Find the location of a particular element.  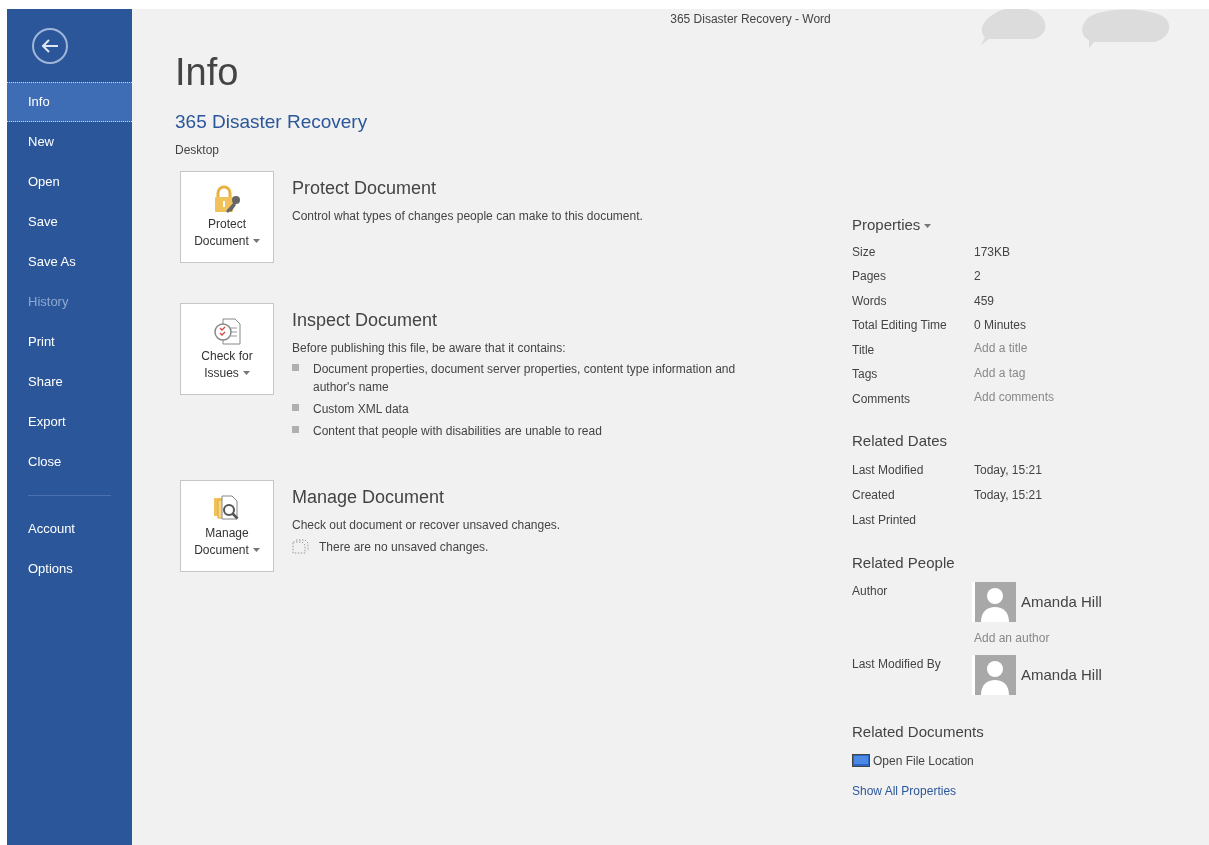

property-value: 173KB is located at coordinates (992, 252).